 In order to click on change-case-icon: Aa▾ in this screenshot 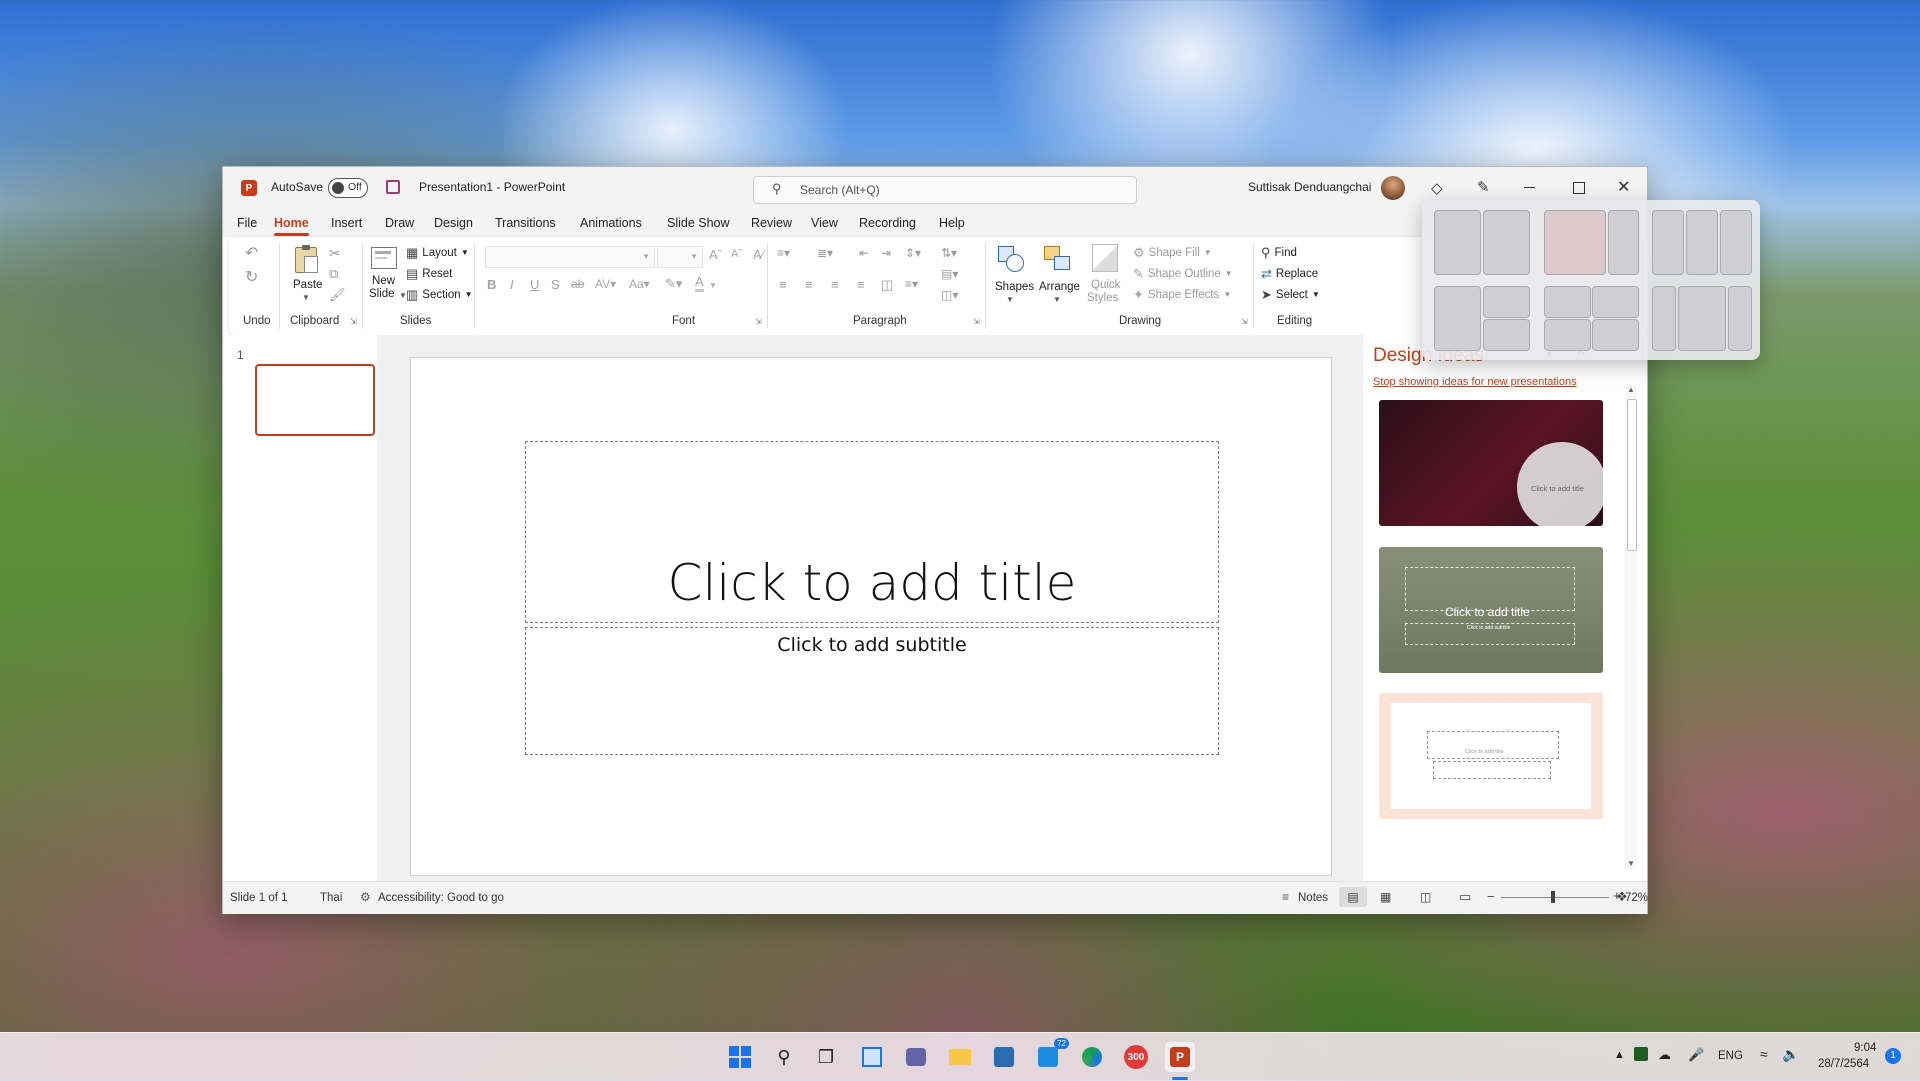, I will do `click(639, 284)`.